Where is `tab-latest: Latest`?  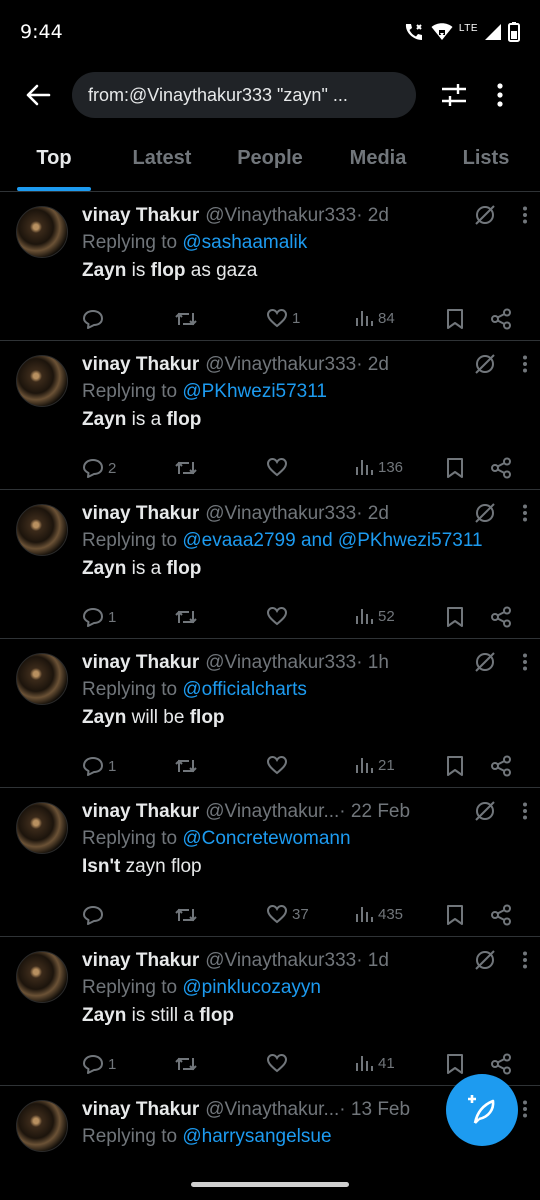 tab-latest: Latest is located at coordinates (162, 158).